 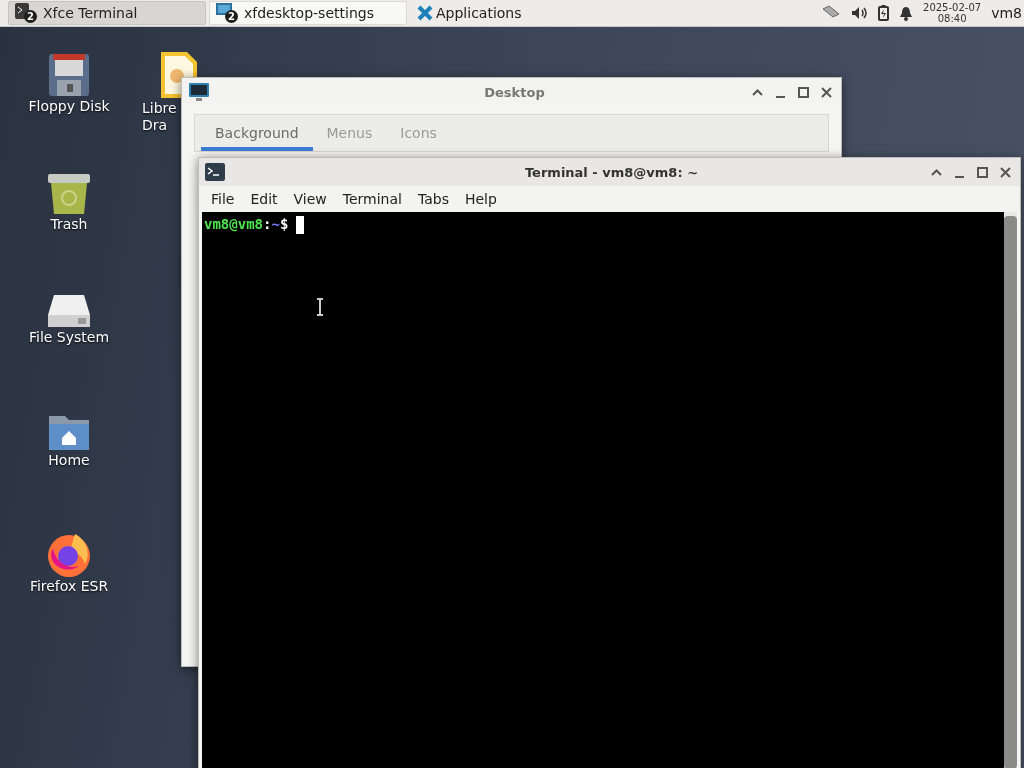 What do you see at coordinates (372, 199) in the screenshot?
I see `menu-item: Terminal` at bounding box center [372, 199].